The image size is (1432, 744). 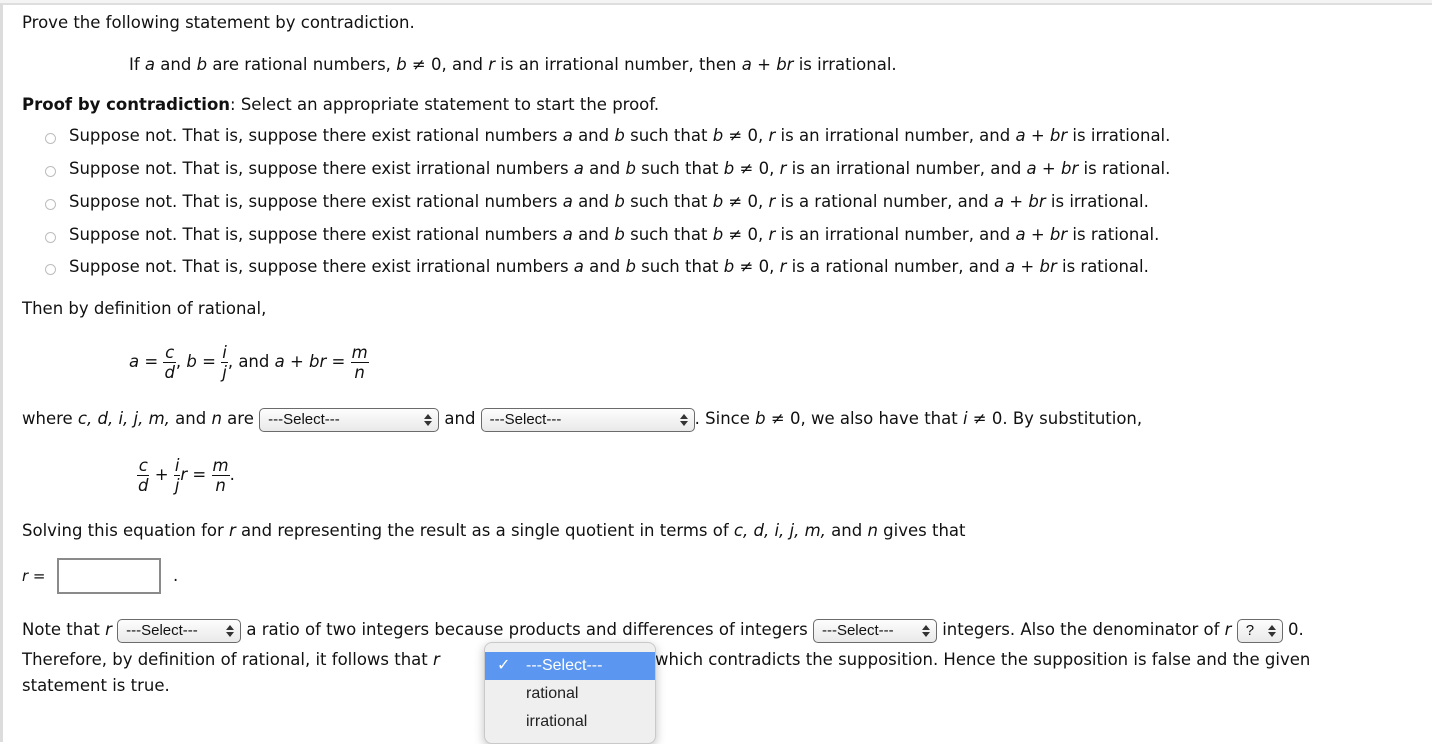 I want to click on therefore-line-2: statement is true., so click(x=96, y=685).